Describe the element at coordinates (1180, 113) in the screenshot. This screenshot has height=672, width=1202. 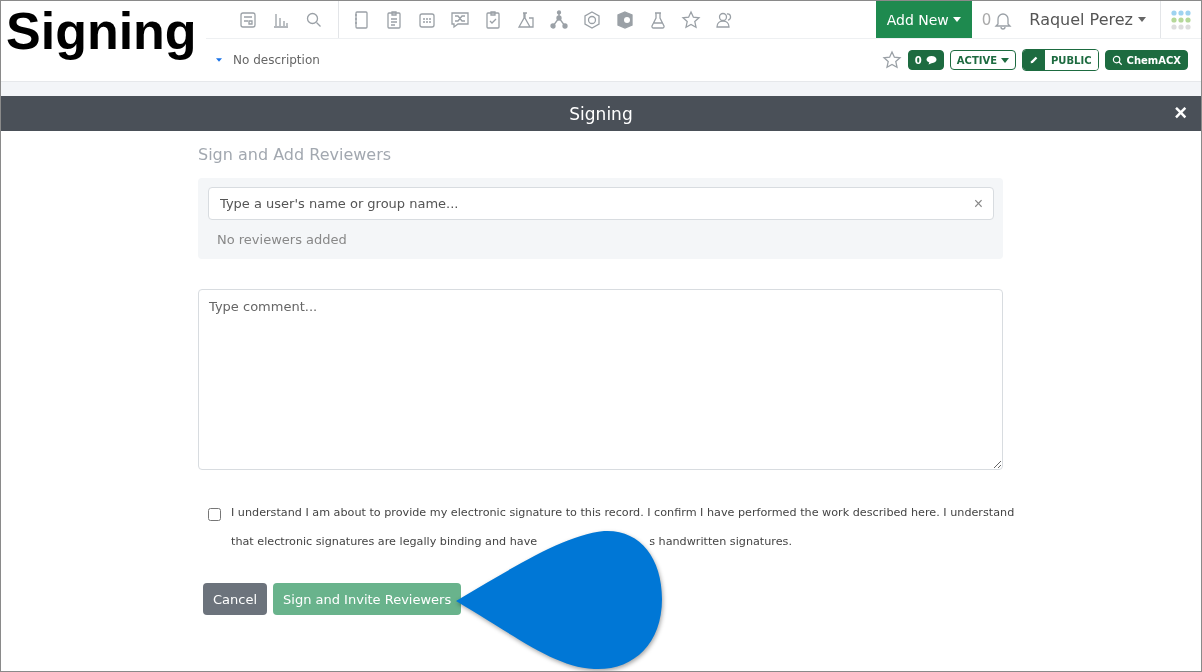
I see `close-button: ×` at that location.